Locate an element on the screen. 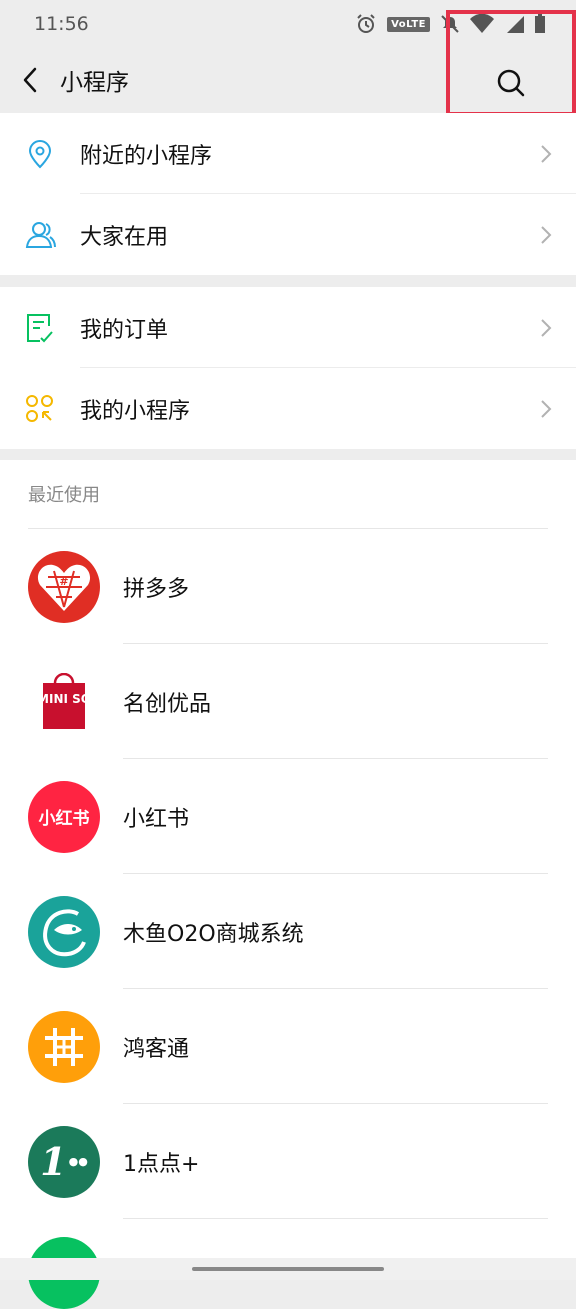 The width and height of the screenshot is (576, 1309). home-indicator is located at coordinates (288, 1269).